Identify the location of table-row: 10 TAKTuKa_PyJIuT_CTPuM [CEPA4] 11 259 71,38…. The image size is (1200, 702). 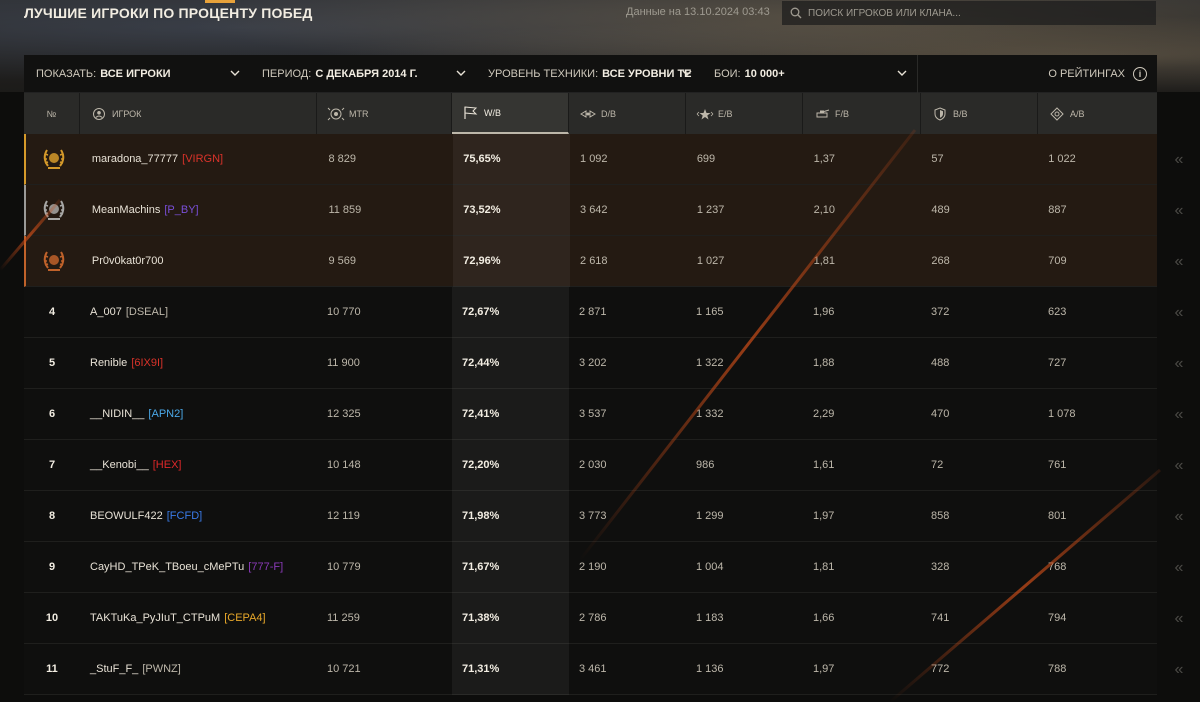
(590, 618).